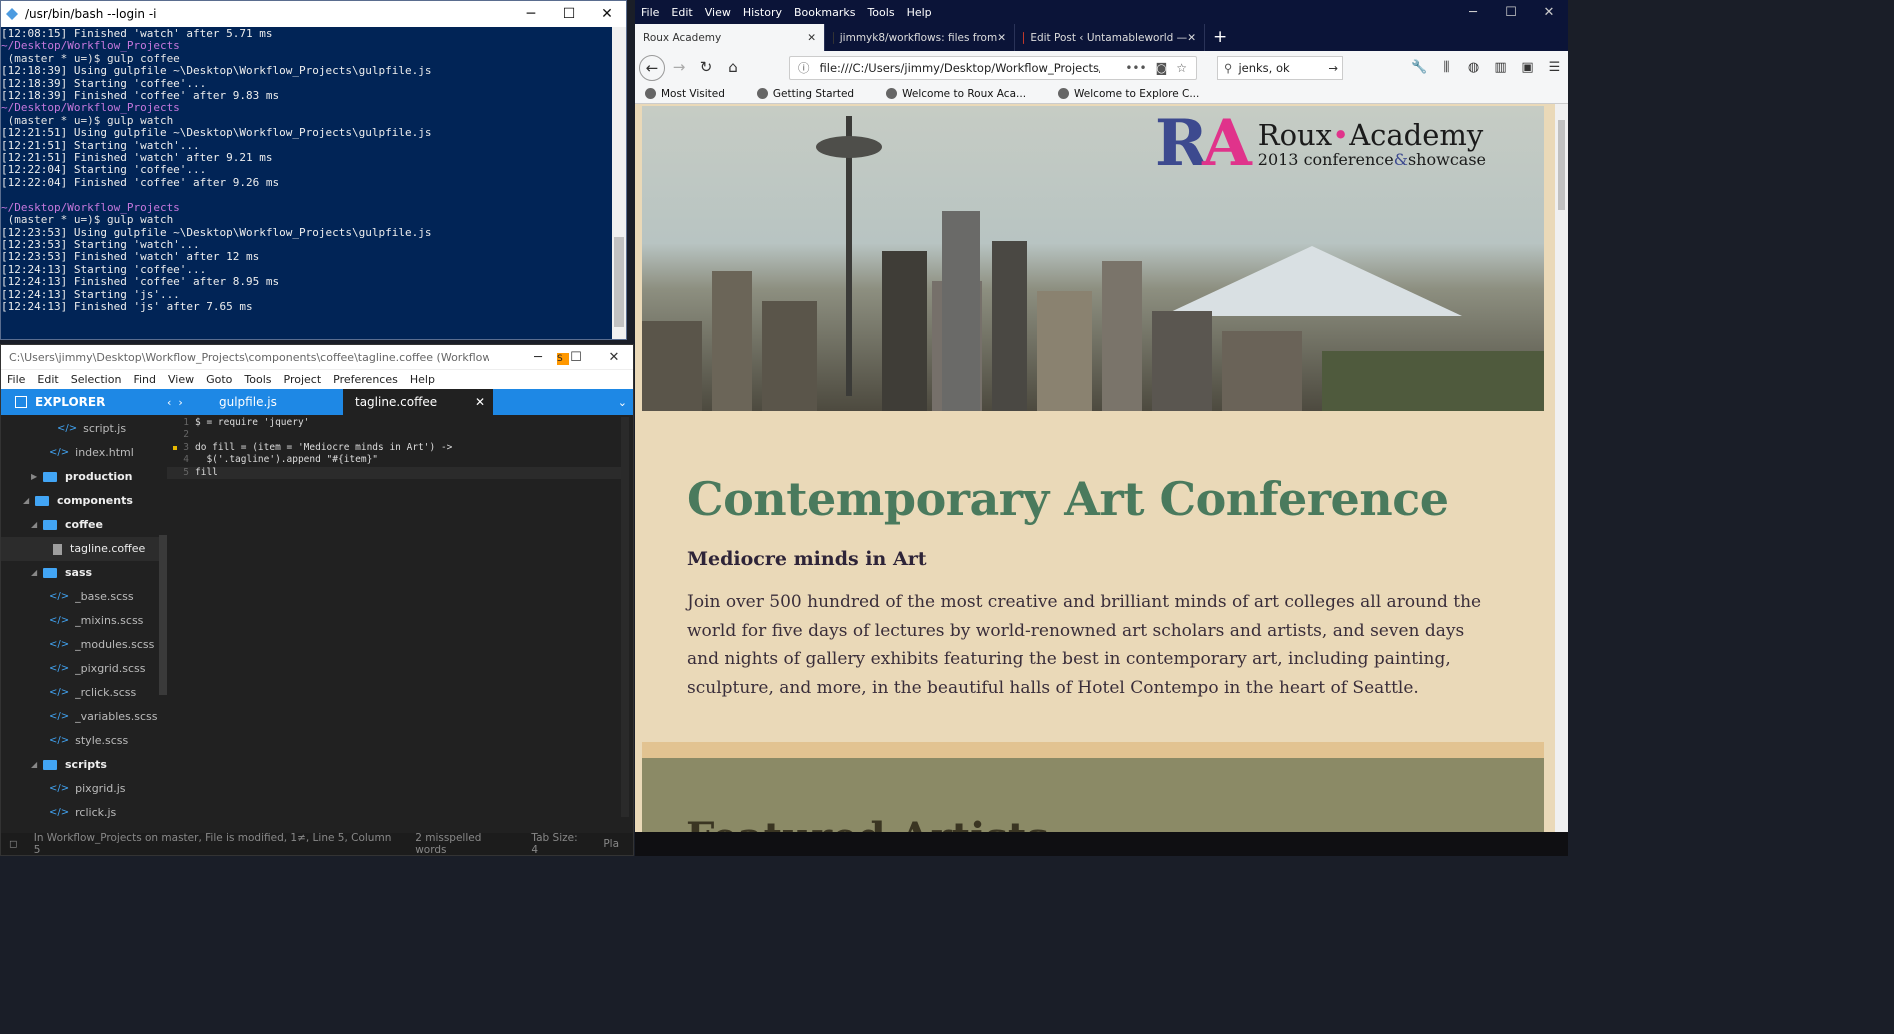  What do you see at coordinates (37, 477) in the screenshot?
I see `chevron-right-icon: ▶` at bounding box center [37, 477].